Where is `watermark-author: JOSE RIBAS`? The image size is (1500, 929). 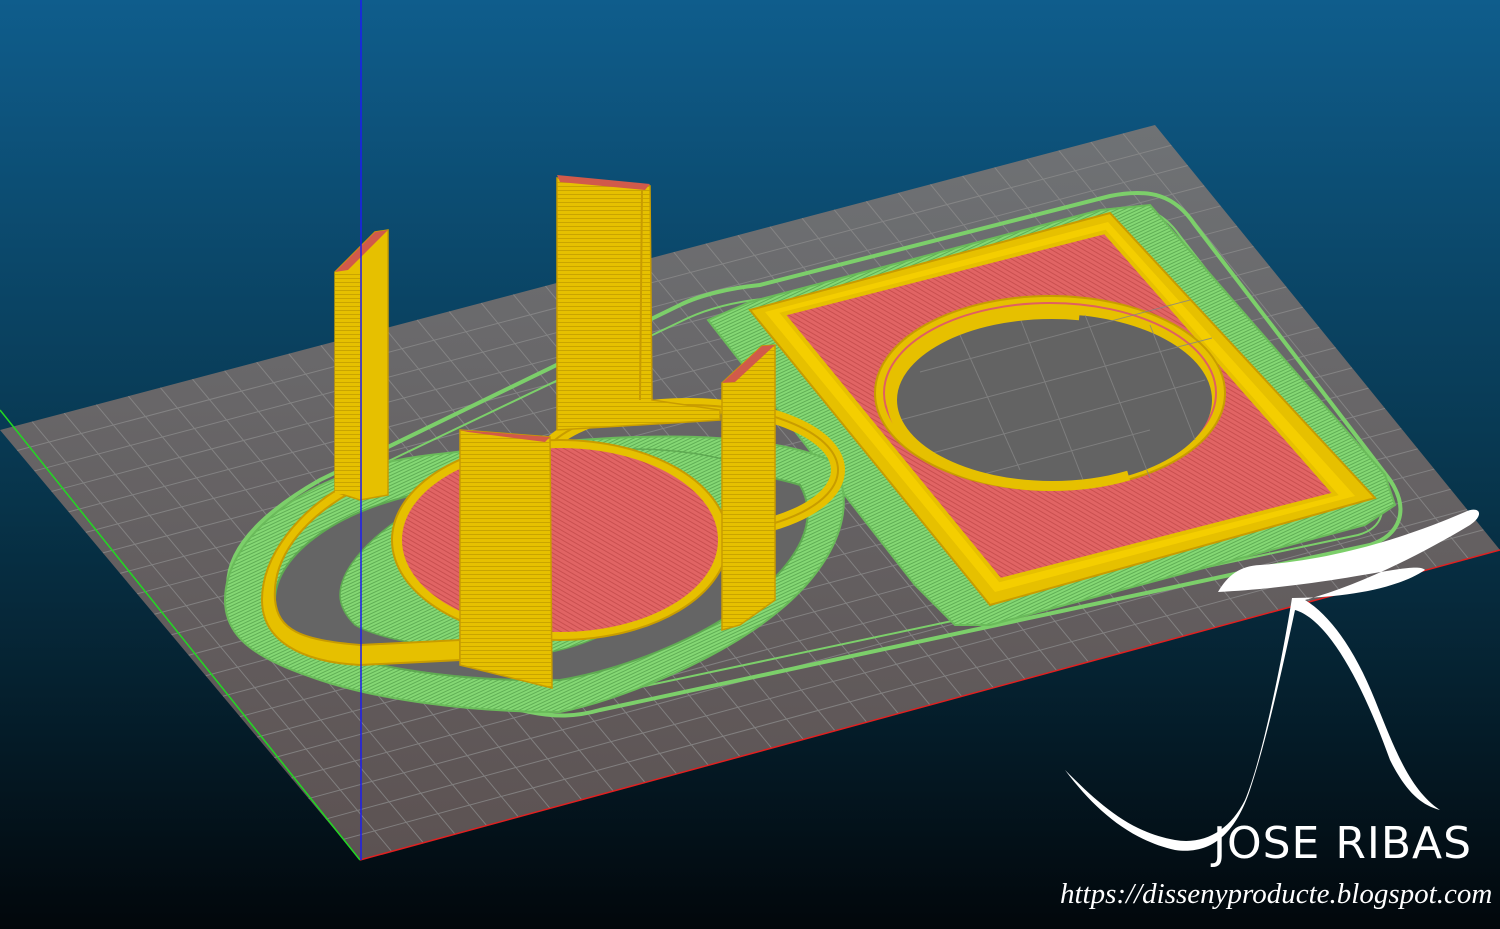 watermark-author: JOSE RIBAS is located at coordinates (1341, 843).